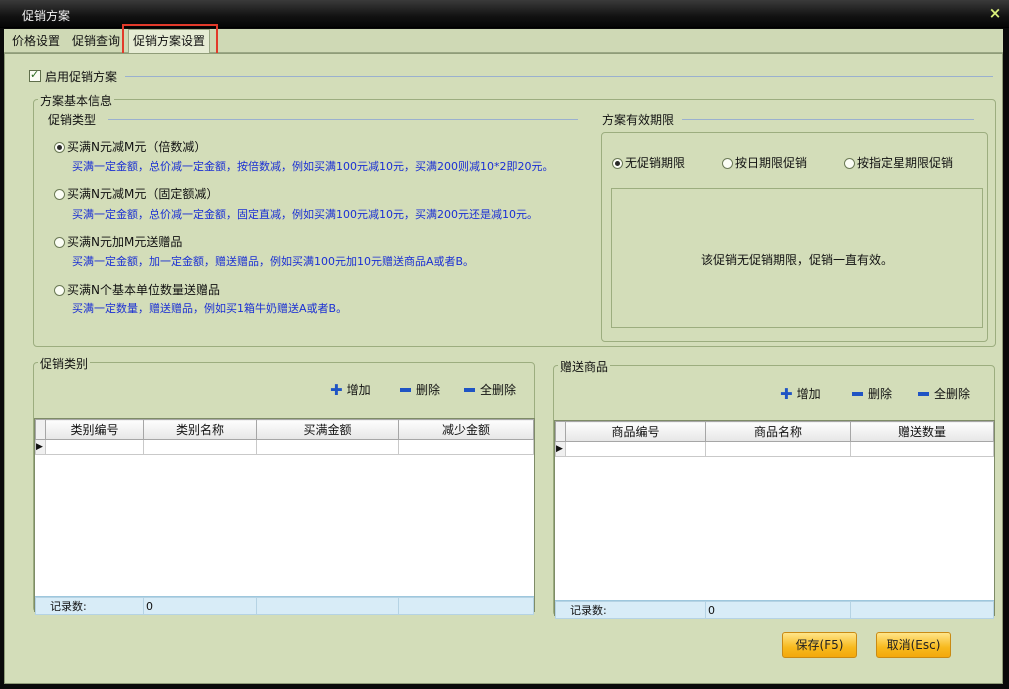 The image size is (1009, 689). What do you see at coordinates (94, 429) in the screenshot?
I see `column-header: 类别编号` at bounding box center [94, 429].